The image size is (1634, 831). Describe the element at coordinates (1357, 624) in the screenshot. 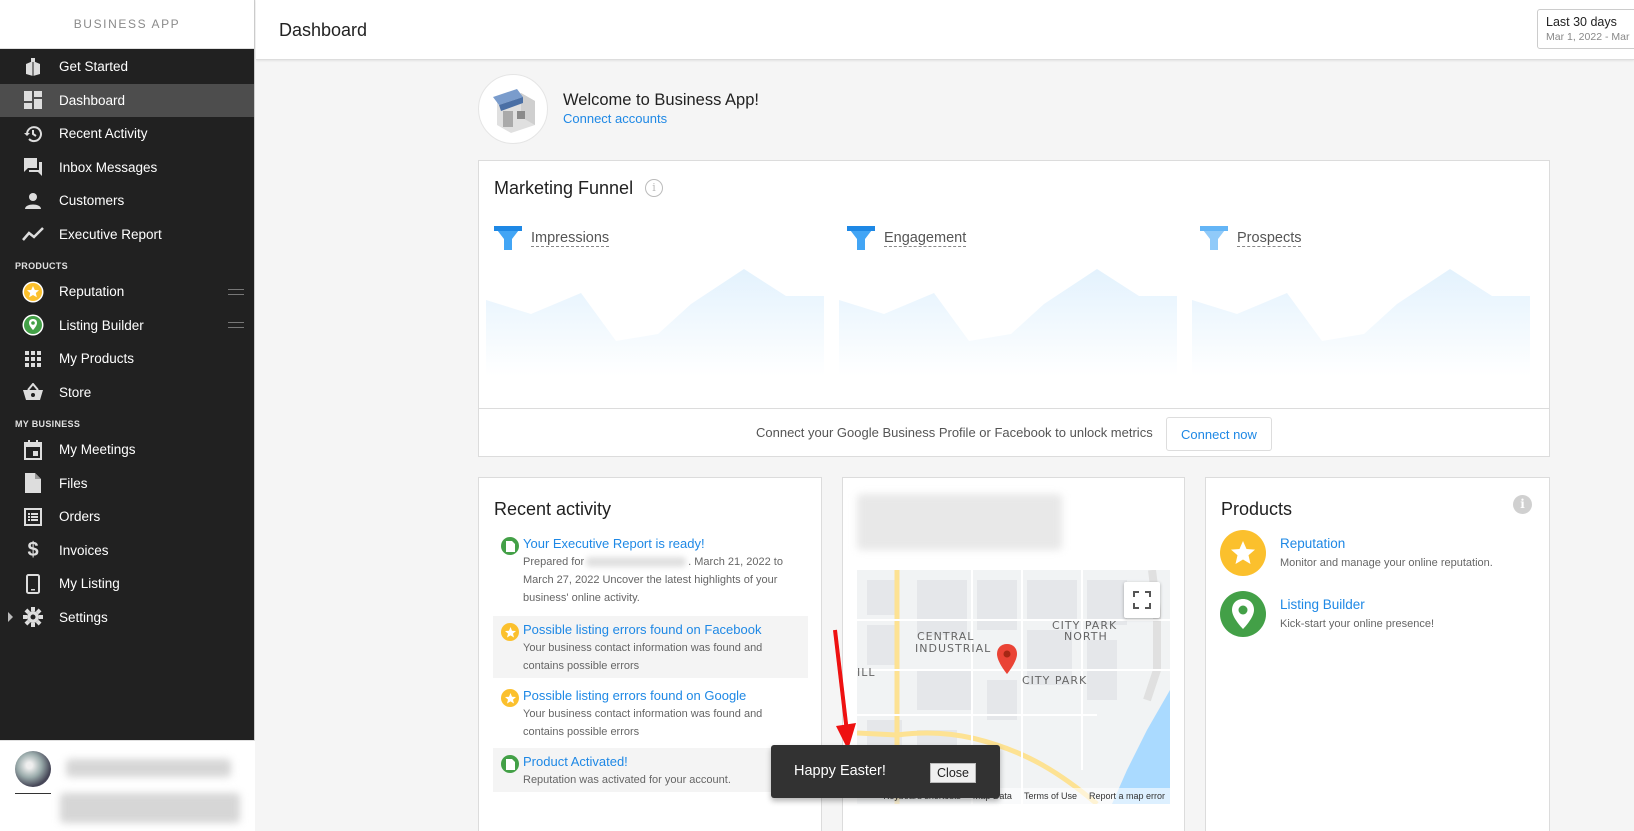

I see `product-description: Kick-start your online presence!` at that location.